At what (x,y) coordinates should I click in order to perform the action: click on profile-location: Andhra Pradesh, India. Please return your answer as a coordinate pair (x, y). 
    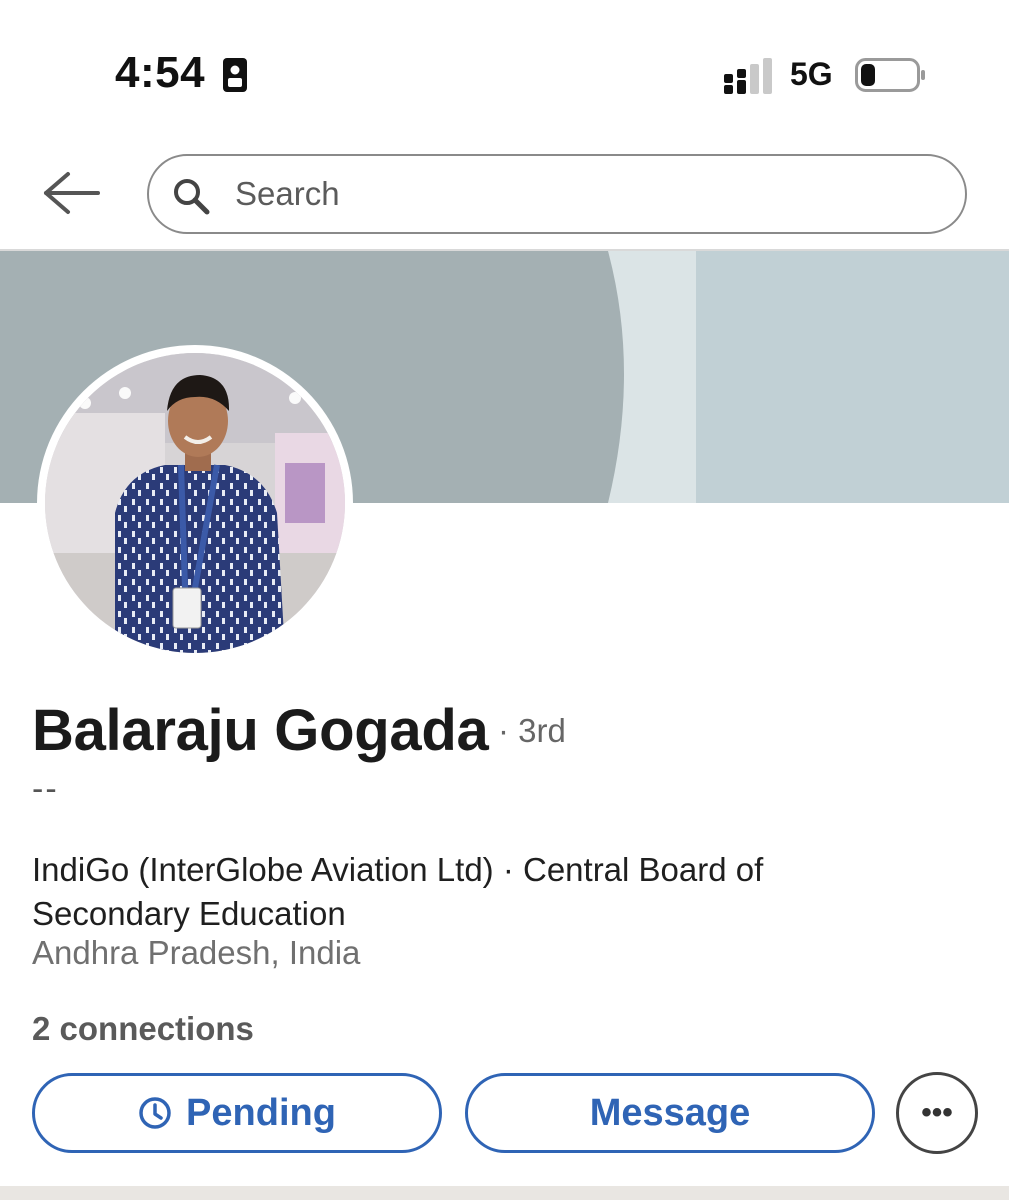
    Looking at the image, I should click on (196, 952).